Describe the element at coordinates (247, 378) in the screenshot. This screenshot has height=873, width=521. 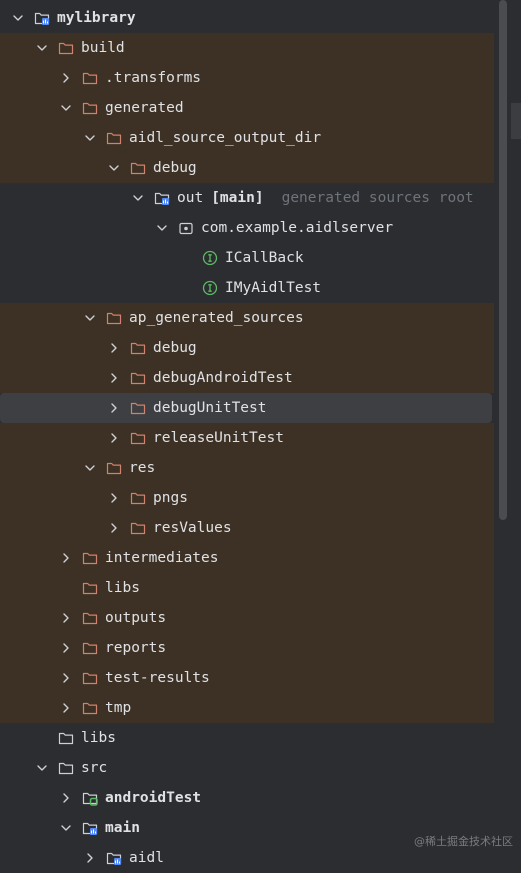
I see `tree-row-debugandroidtest: debugAndroidTest` at that location.